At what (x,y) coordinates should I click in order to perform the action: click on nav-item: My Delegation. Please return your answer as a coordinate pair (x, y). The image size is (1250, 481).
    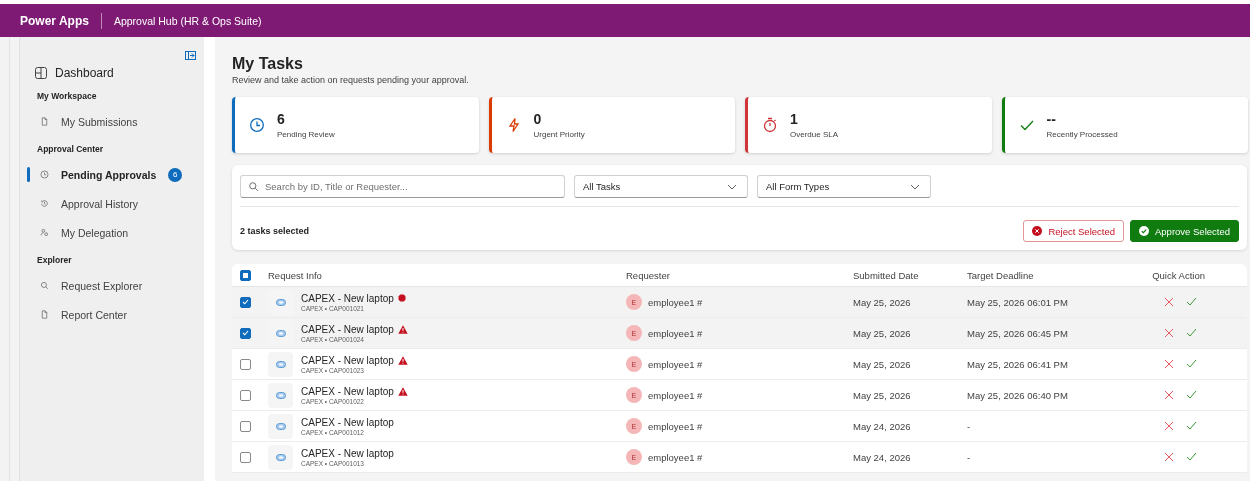
    Looking at the image, I should click on (112, 232).